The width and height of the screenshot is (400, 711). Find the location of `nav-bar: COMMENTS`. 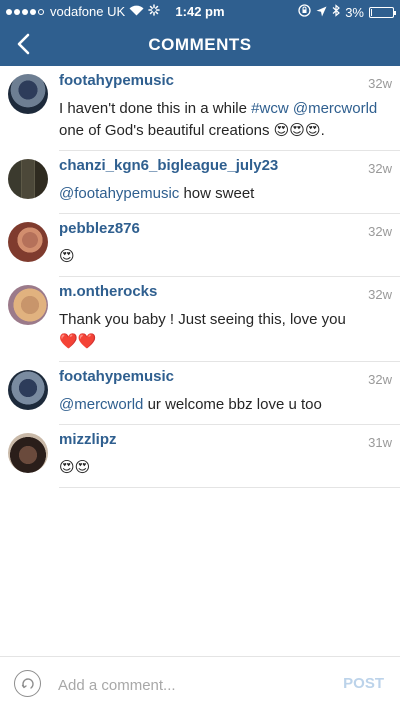

nav-bar: COMMENTS is located at coordinates (200, 44).